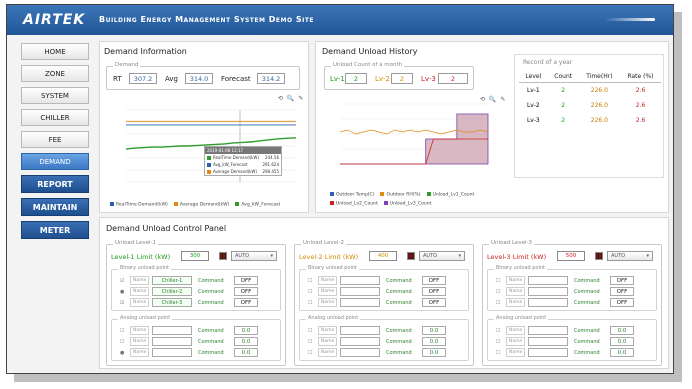 The width and height of the screenshot is (692, 389). What do you see at coordinates (55, 161) in the screenshot?
I see `nav-demand-button: DEMAND` at bounding box center [55, 161].